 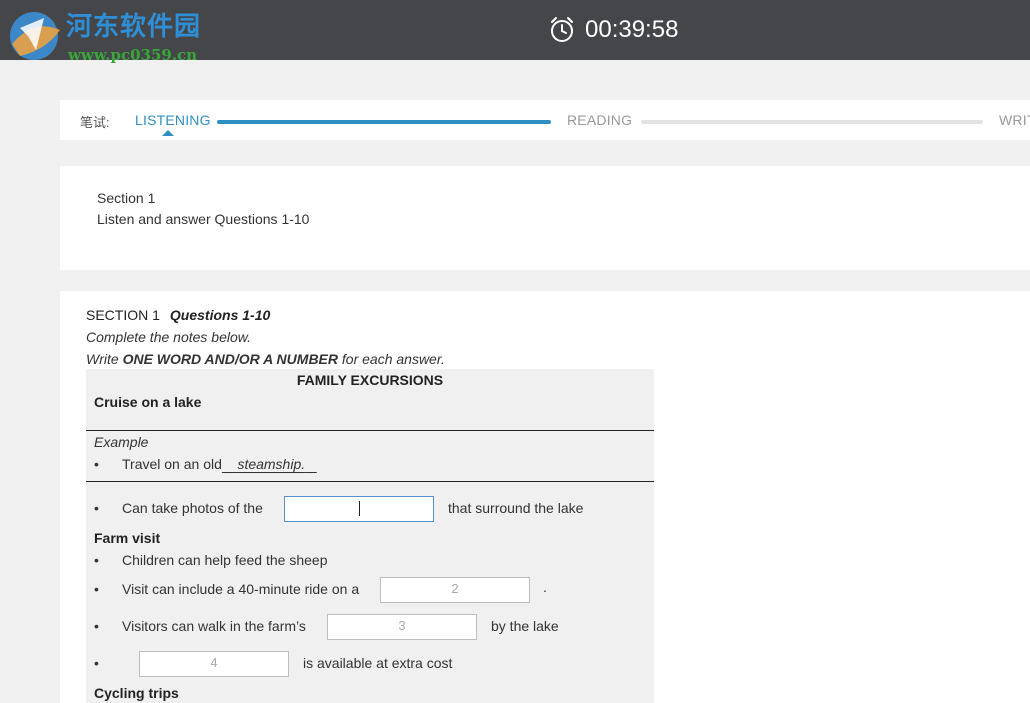 What do you see at coordinates (104, 359) in the screenshot?
I see `instruction-write-pre: Write` at bounding box center [104, 359].